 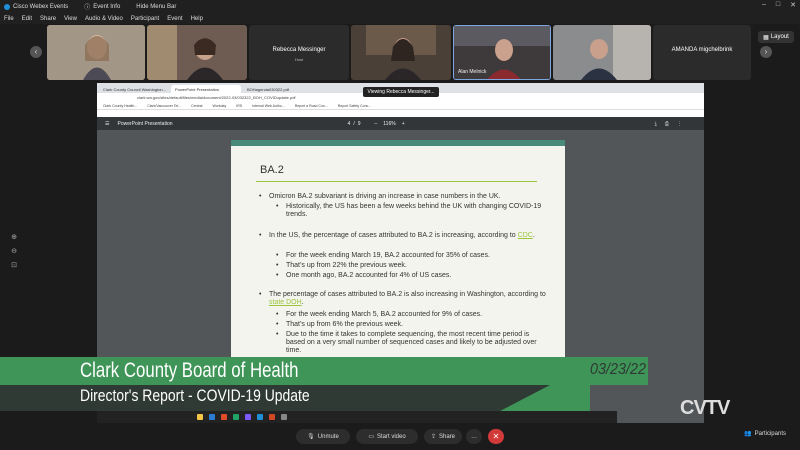 I want to click on leave-button: ✕, so click(x=496, y=436).